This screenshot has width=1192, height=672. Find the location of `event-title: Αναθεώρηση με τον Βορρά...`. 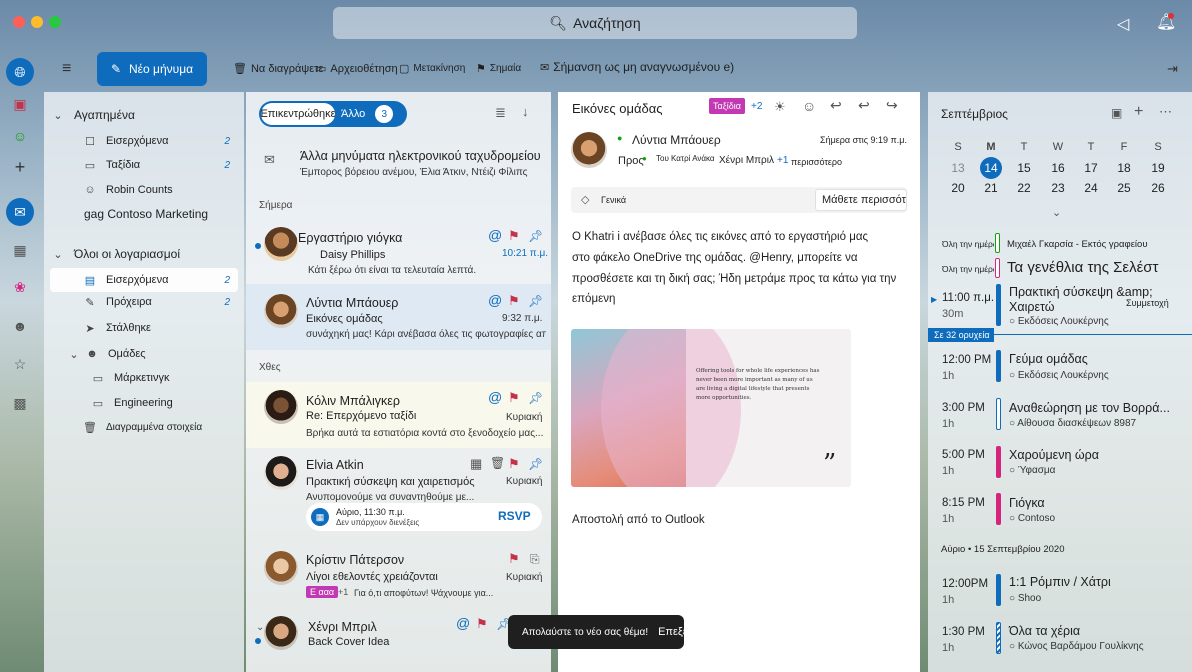

event-title: Αναθεώρηση με τον Βορρά... is located at coordinates (1089, 408).